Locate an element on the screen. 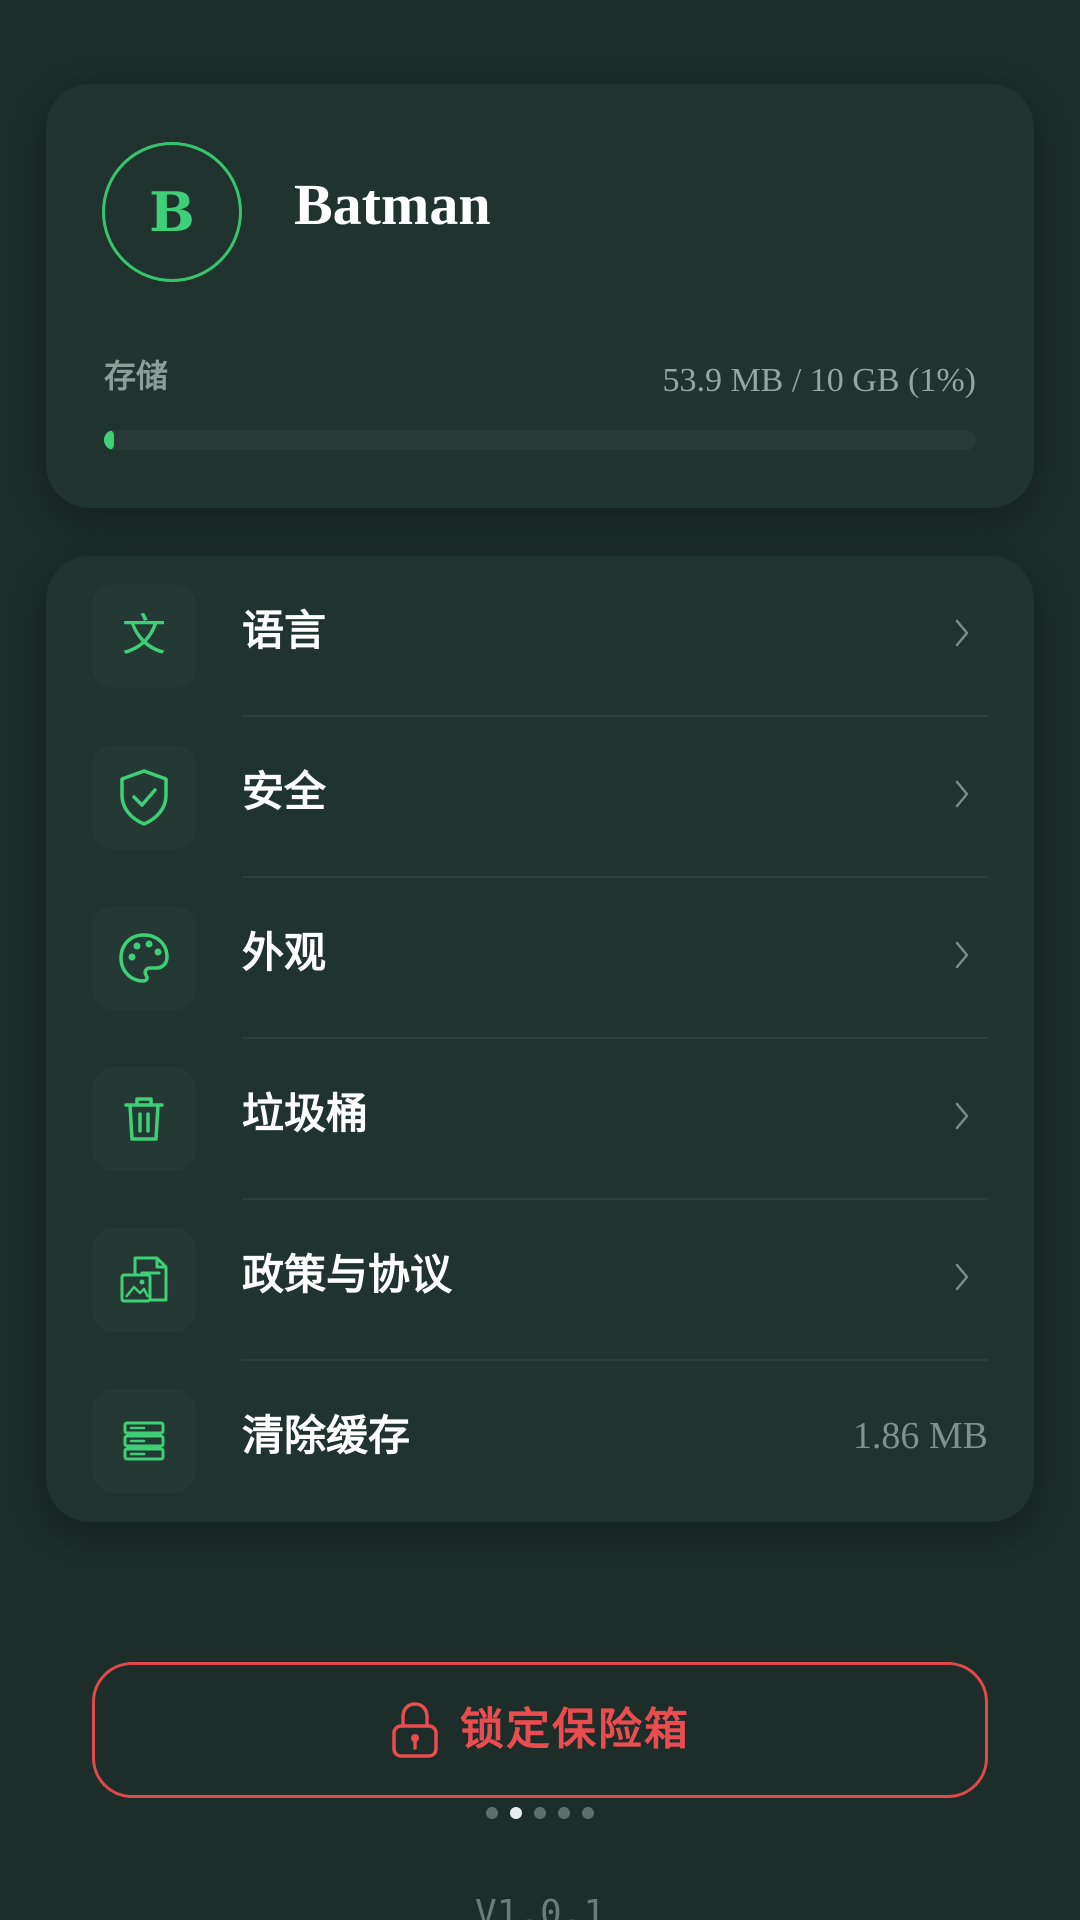  trash-icon is located at coordinates (144, 1119).